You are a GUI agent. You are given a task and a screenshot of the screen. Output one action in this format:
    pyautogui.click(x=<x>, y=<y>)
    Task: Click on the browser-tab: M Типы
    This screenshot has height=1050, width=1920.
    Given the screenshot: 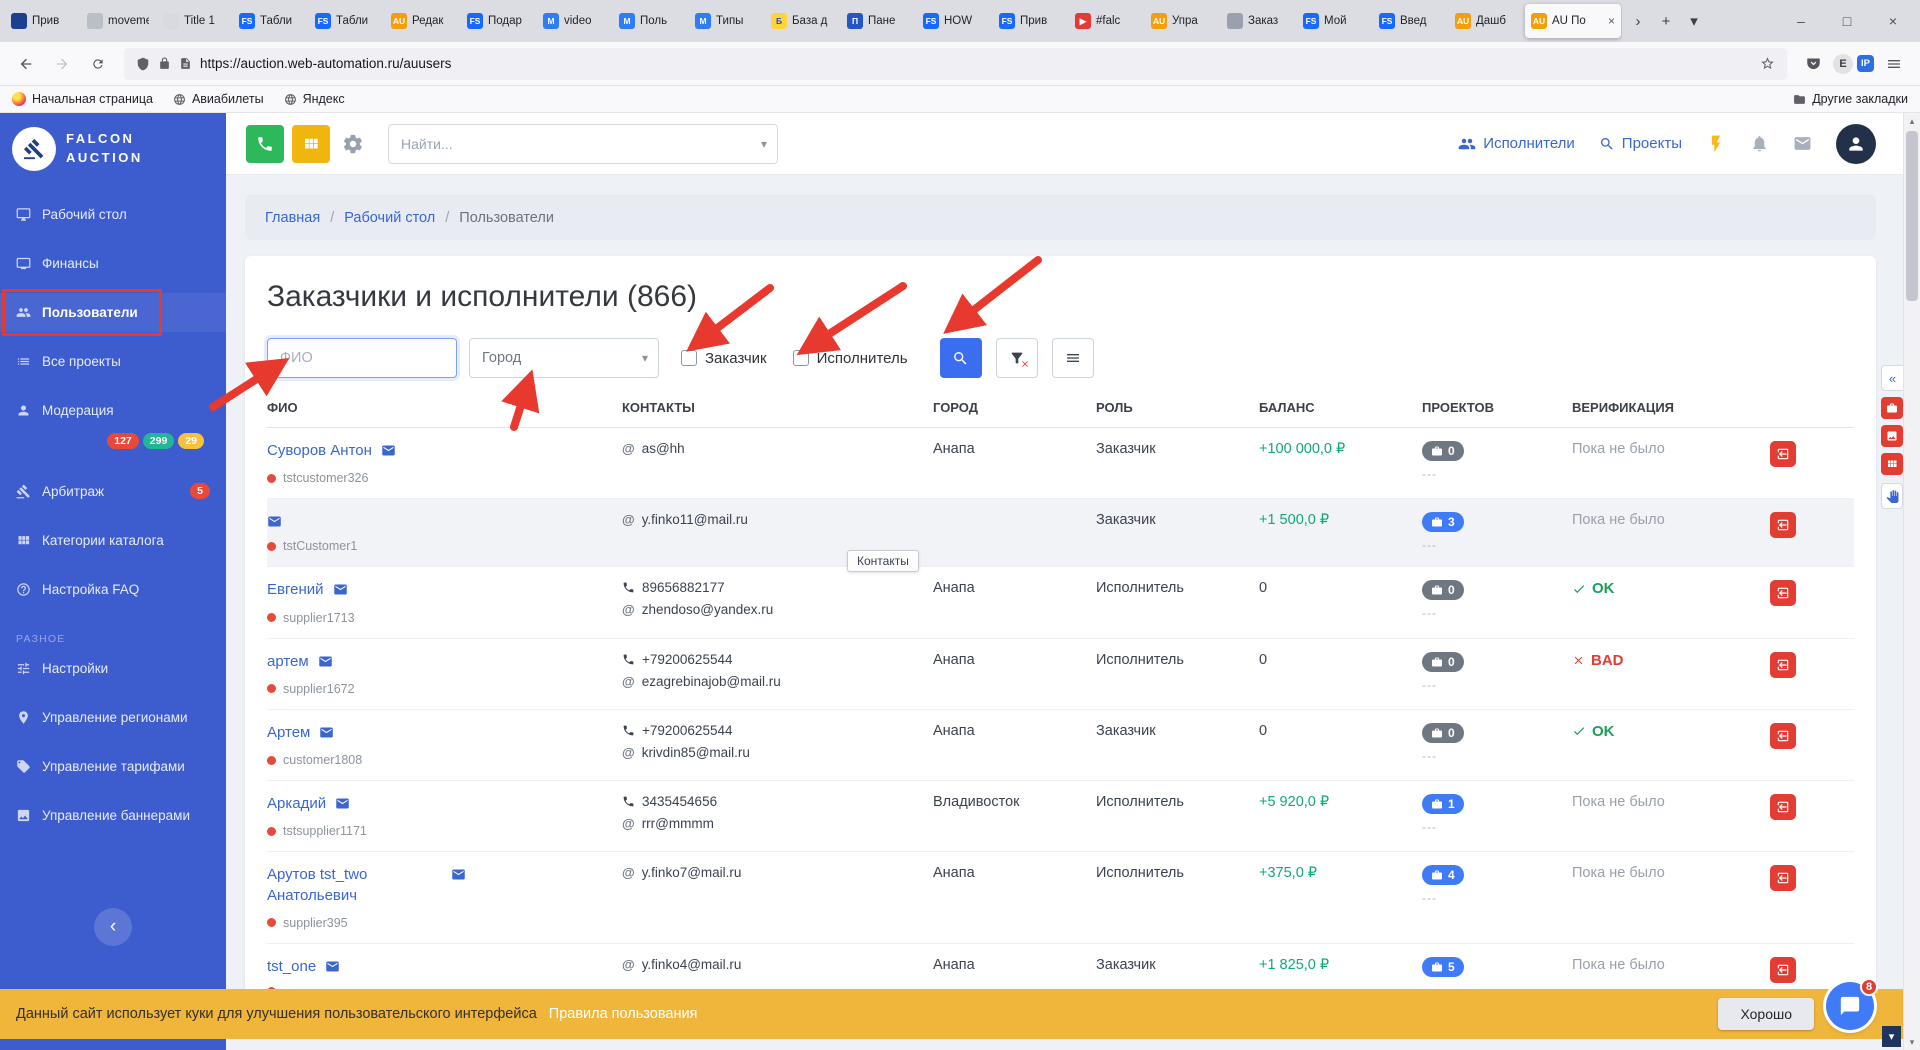 What is the action you would take?
    pyautogui.click(x=726, y=21)
    